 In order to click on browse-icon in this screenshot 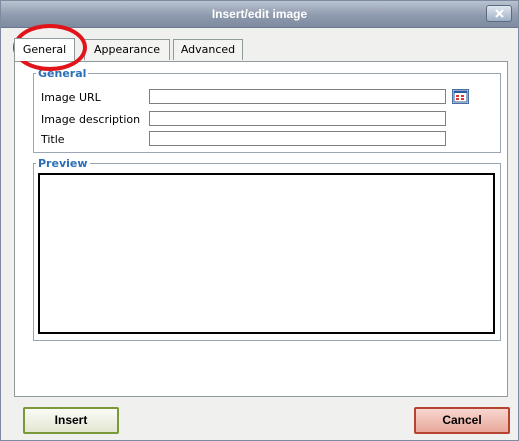, I will do `click(460, 96)`.